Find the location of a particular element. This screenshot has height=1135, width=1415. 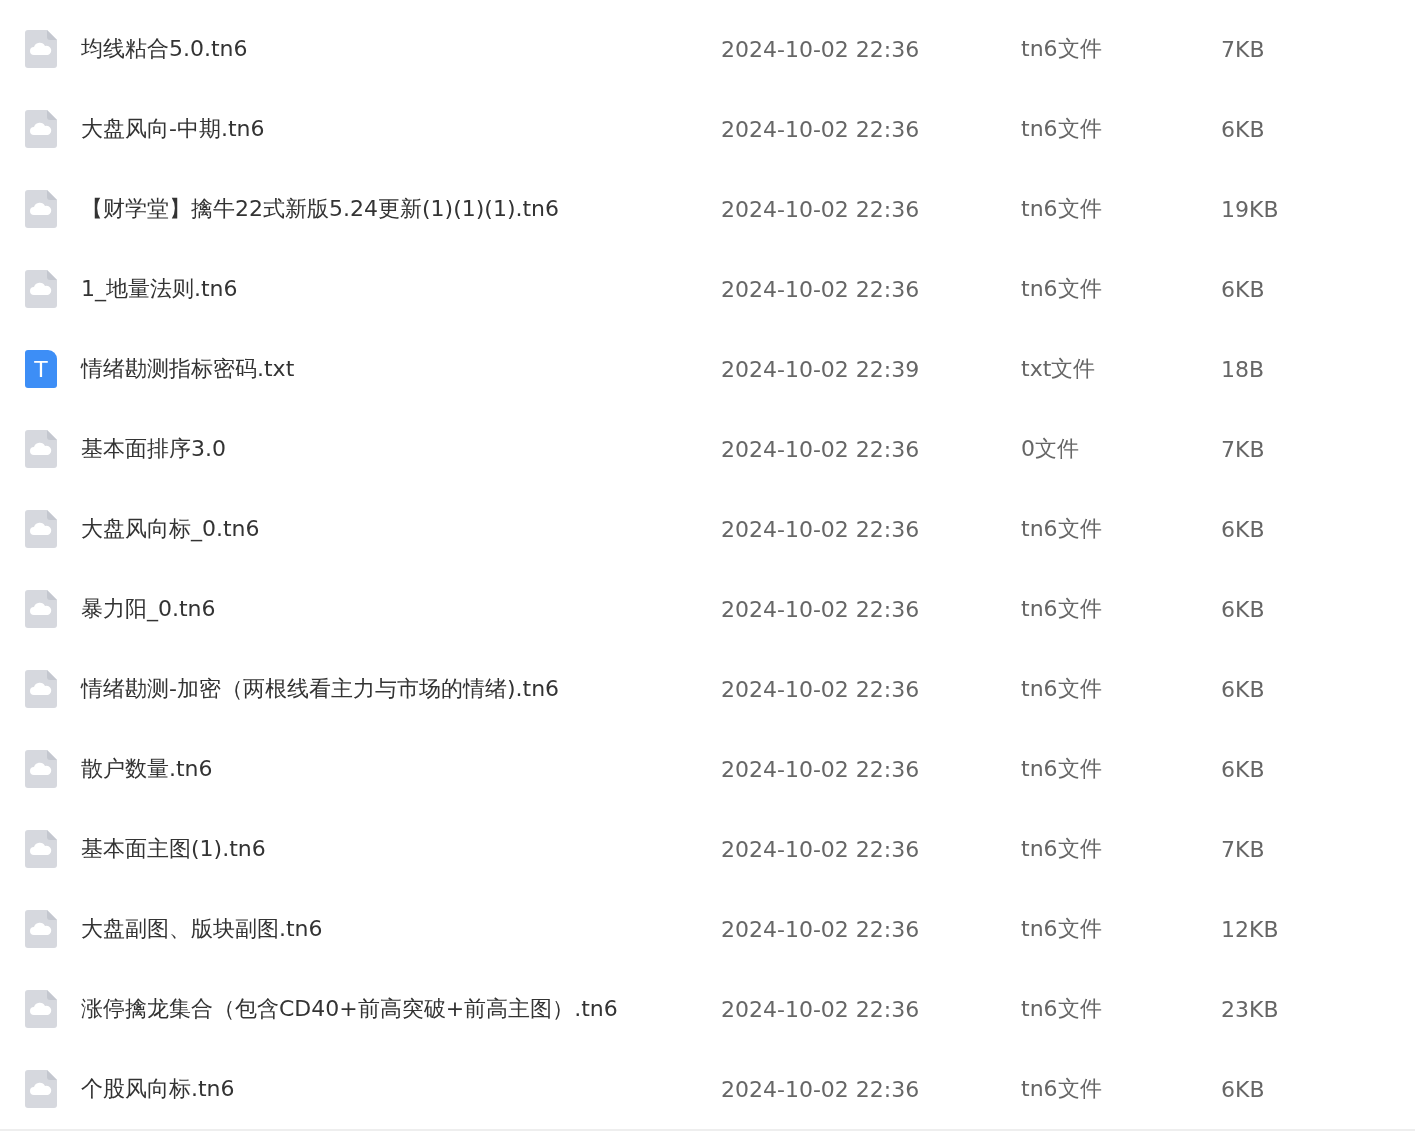

file-name: 均线粘合5.0.tn6 is located at coordinates (401, 49).